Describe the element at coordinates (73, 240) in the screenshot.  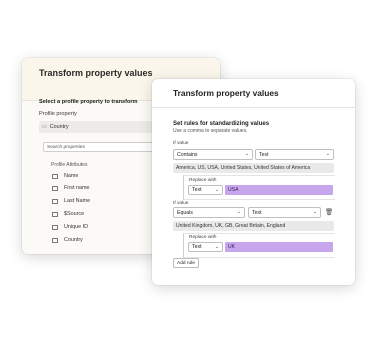
I see `attribute-label: Country` at that location.